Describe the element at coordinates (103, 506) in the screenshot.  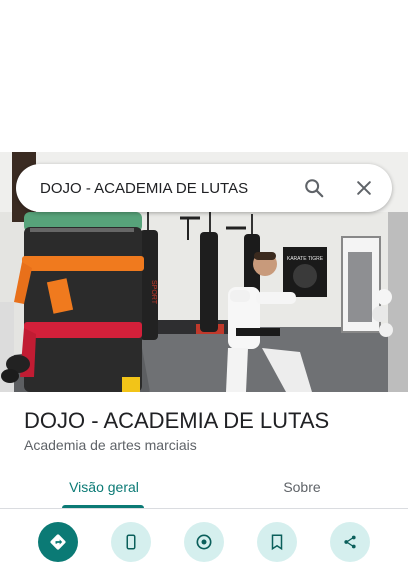
I see `active-tab-indicator` at that location.